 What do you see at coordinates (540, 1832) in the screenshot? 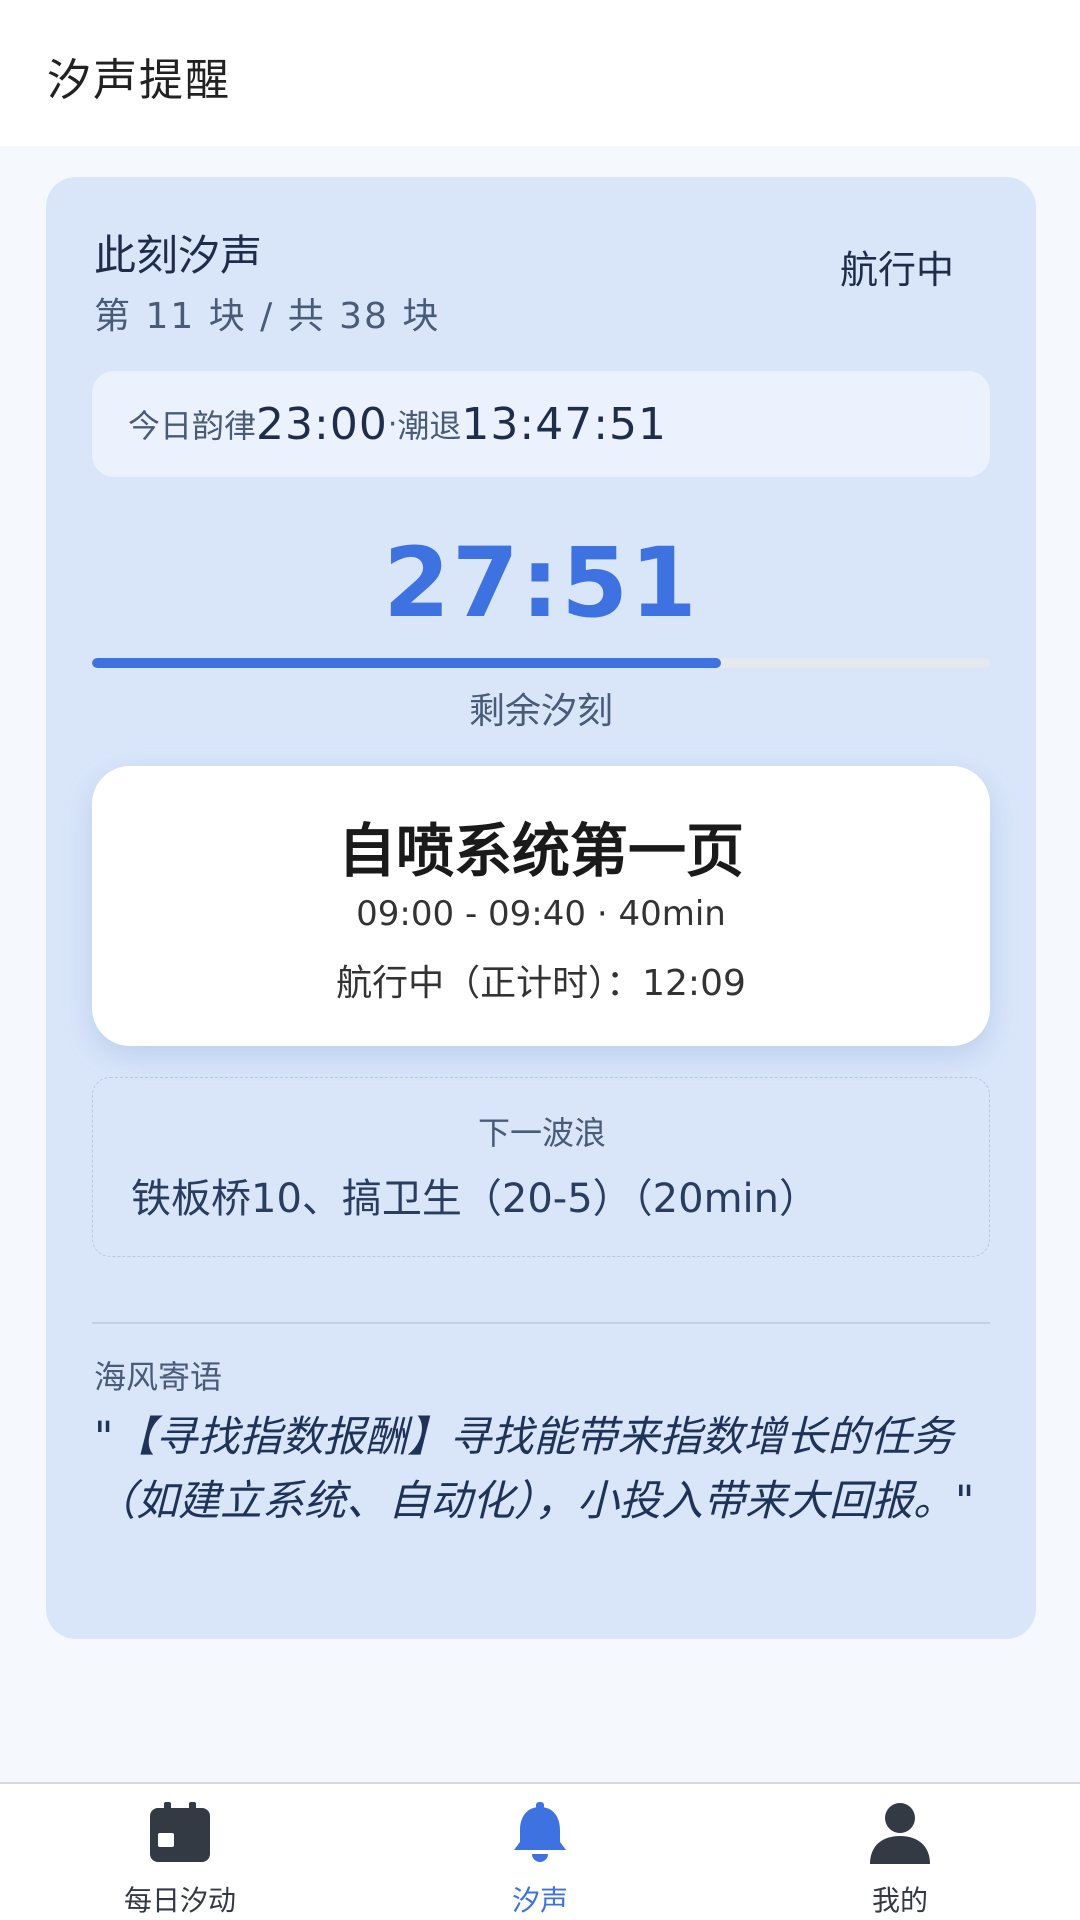
I see `bell-icon` at bounding box center [540, 1832].